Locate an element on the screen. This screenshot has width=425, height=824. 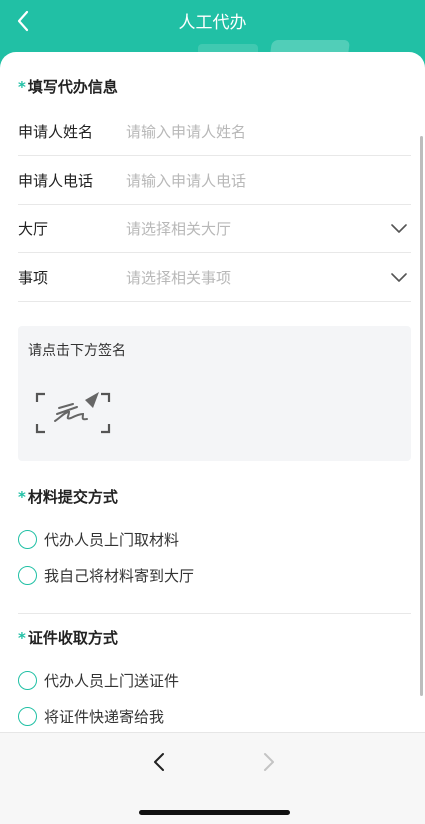
chevron-right-icon is located at coordinates (269, 762).